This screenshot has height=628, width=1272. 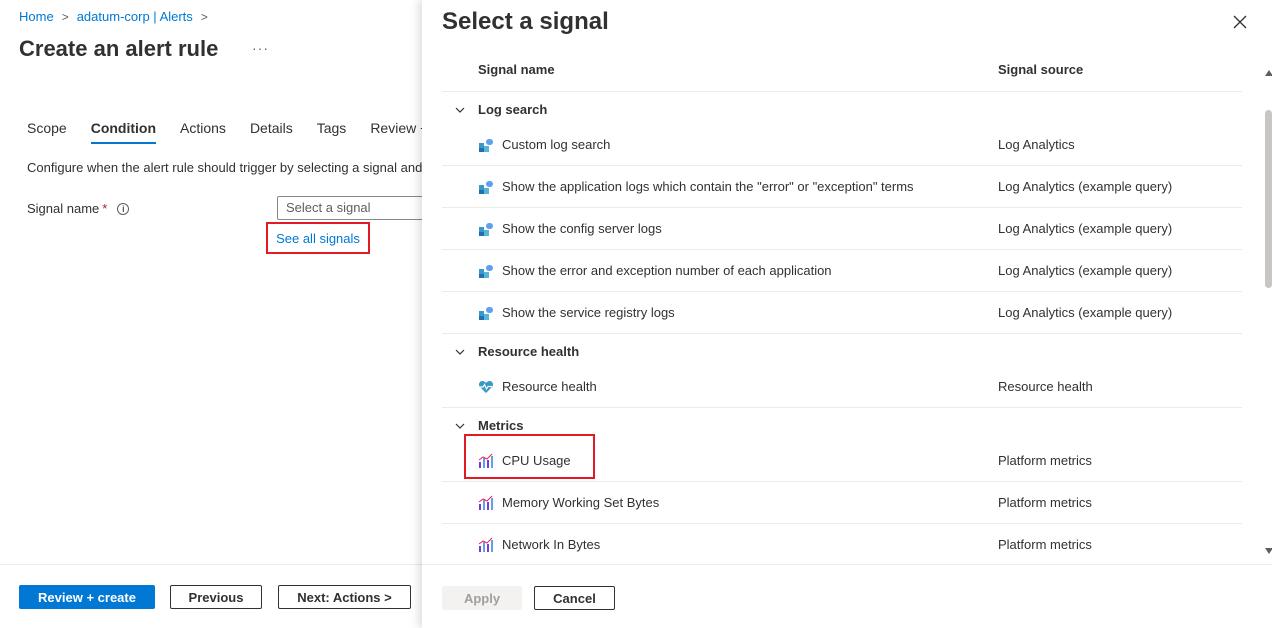 I want to click on signal-source: Resource health, so click(x=1045, y=386).